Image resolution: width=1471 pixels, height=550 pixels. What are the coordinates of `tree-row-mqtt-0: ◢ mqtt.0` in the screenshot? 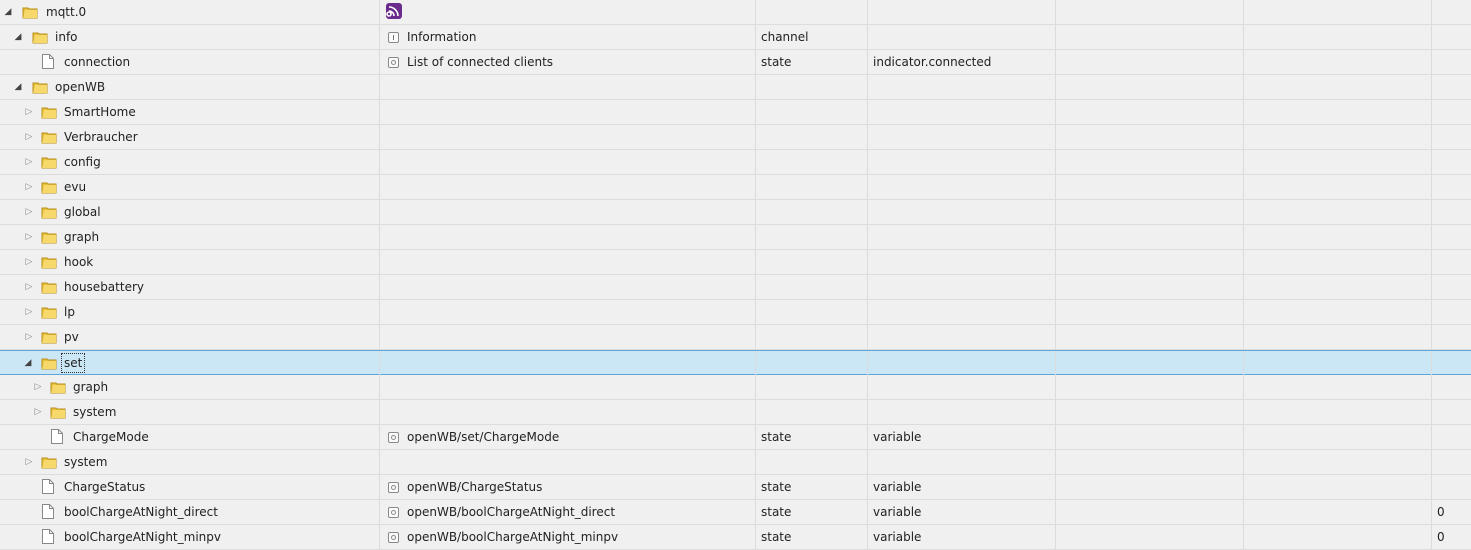 It's located at (735, 12).